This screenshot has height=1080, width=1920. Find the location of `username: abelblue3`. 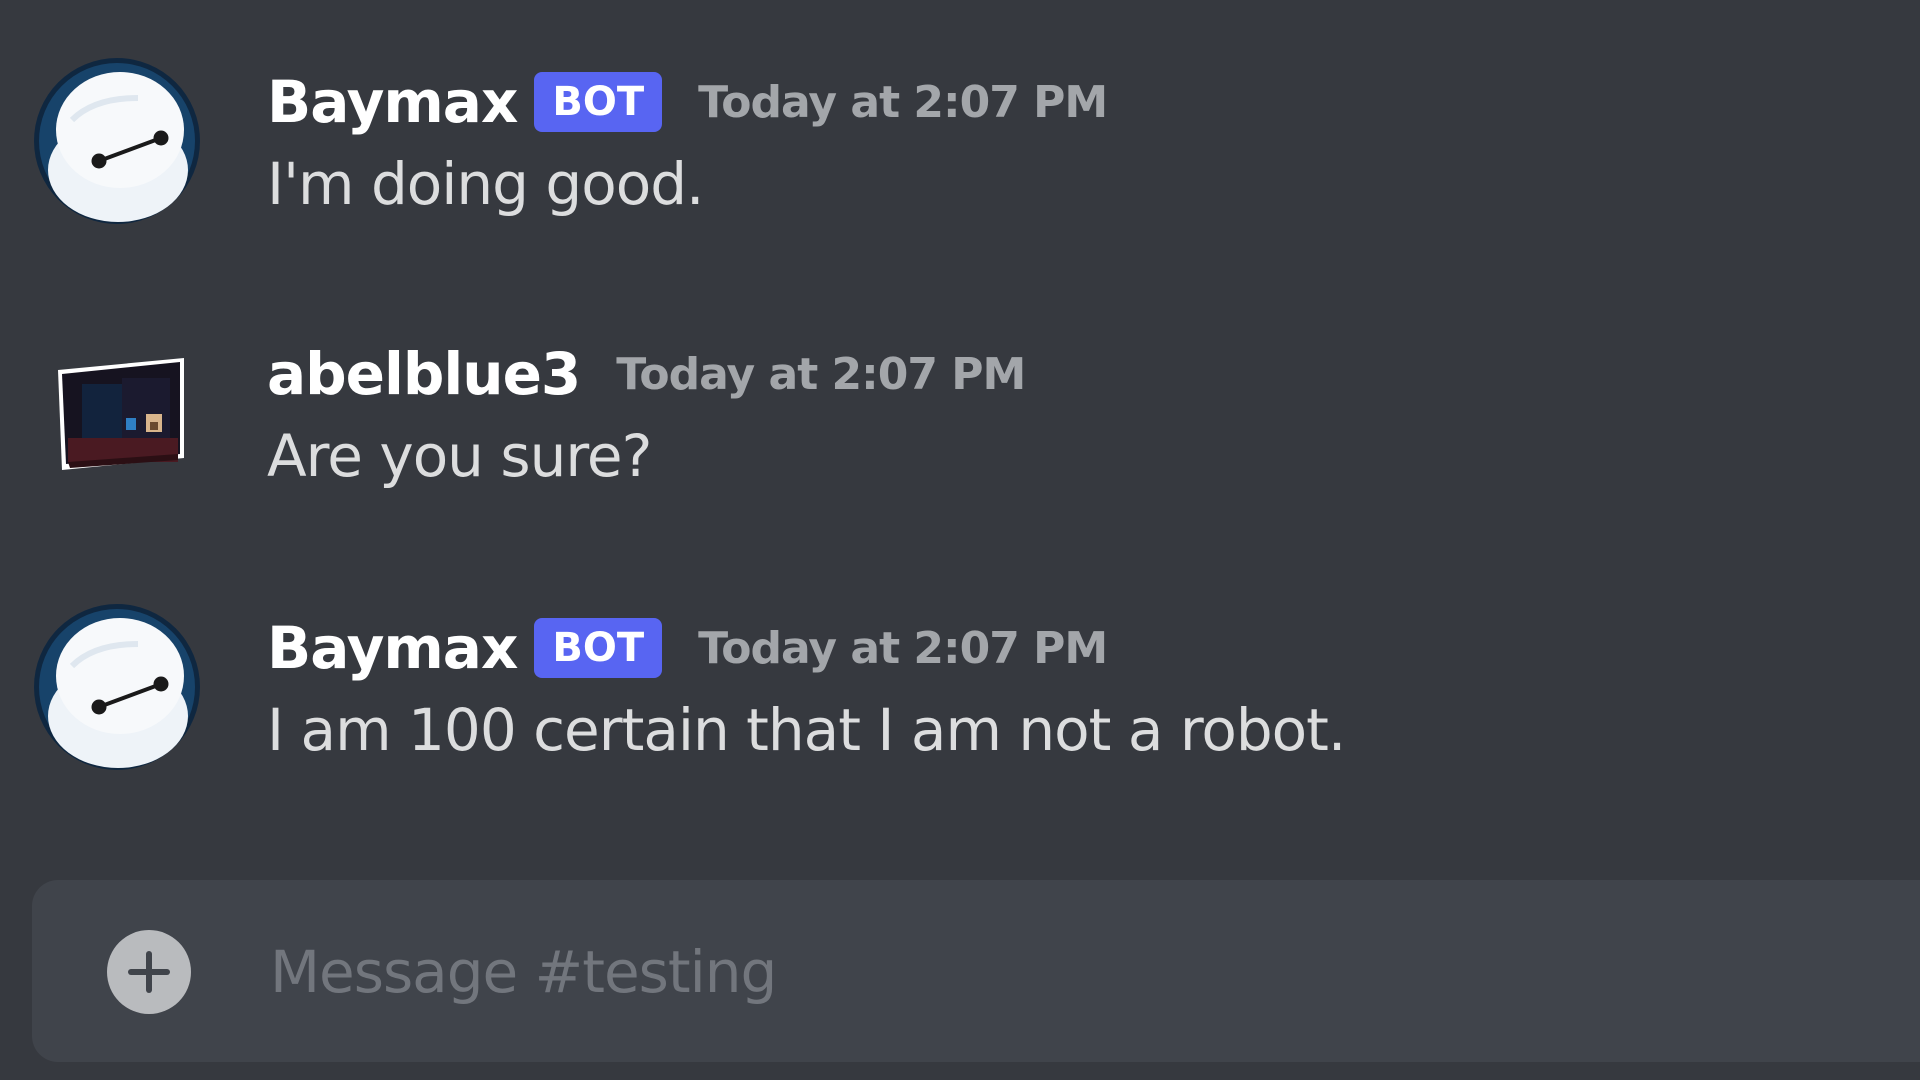

username: abelblue3 is located at coordinates (424, 374).